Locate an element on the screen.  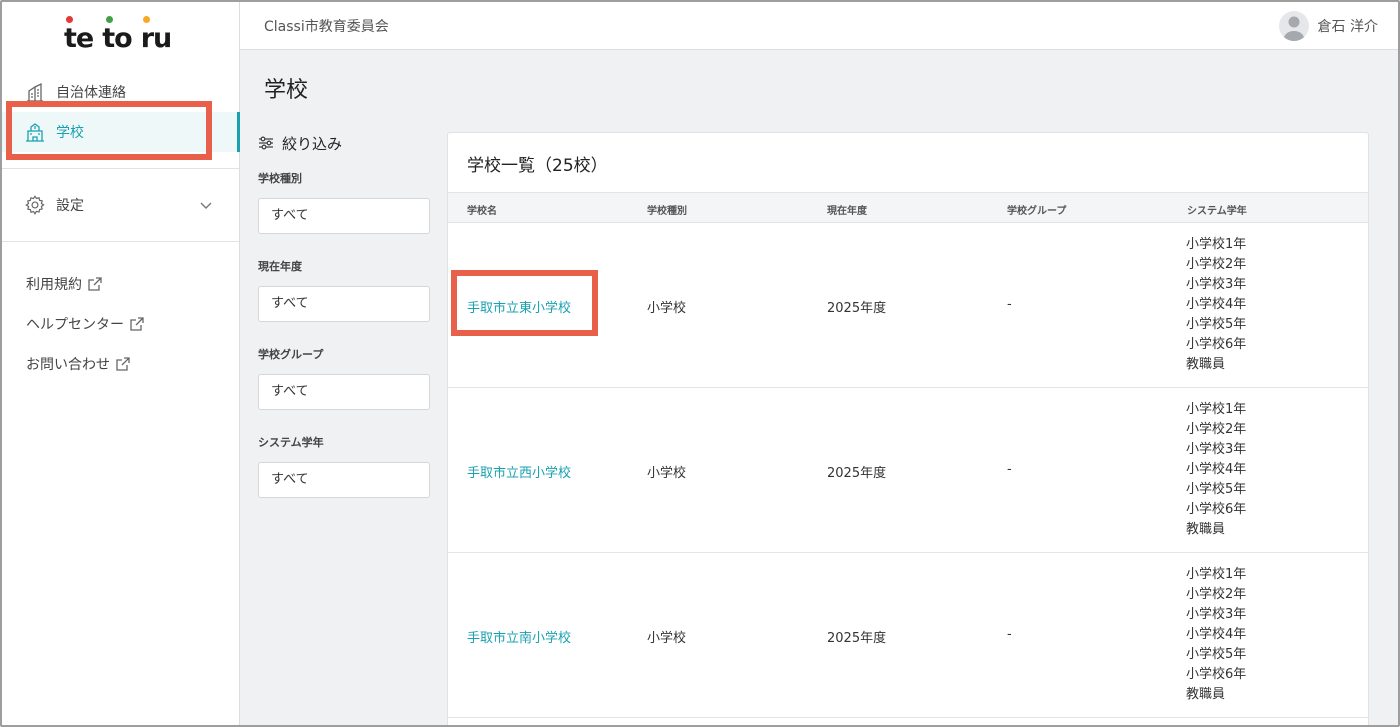
avatar is located at coordinates (1293, 26).